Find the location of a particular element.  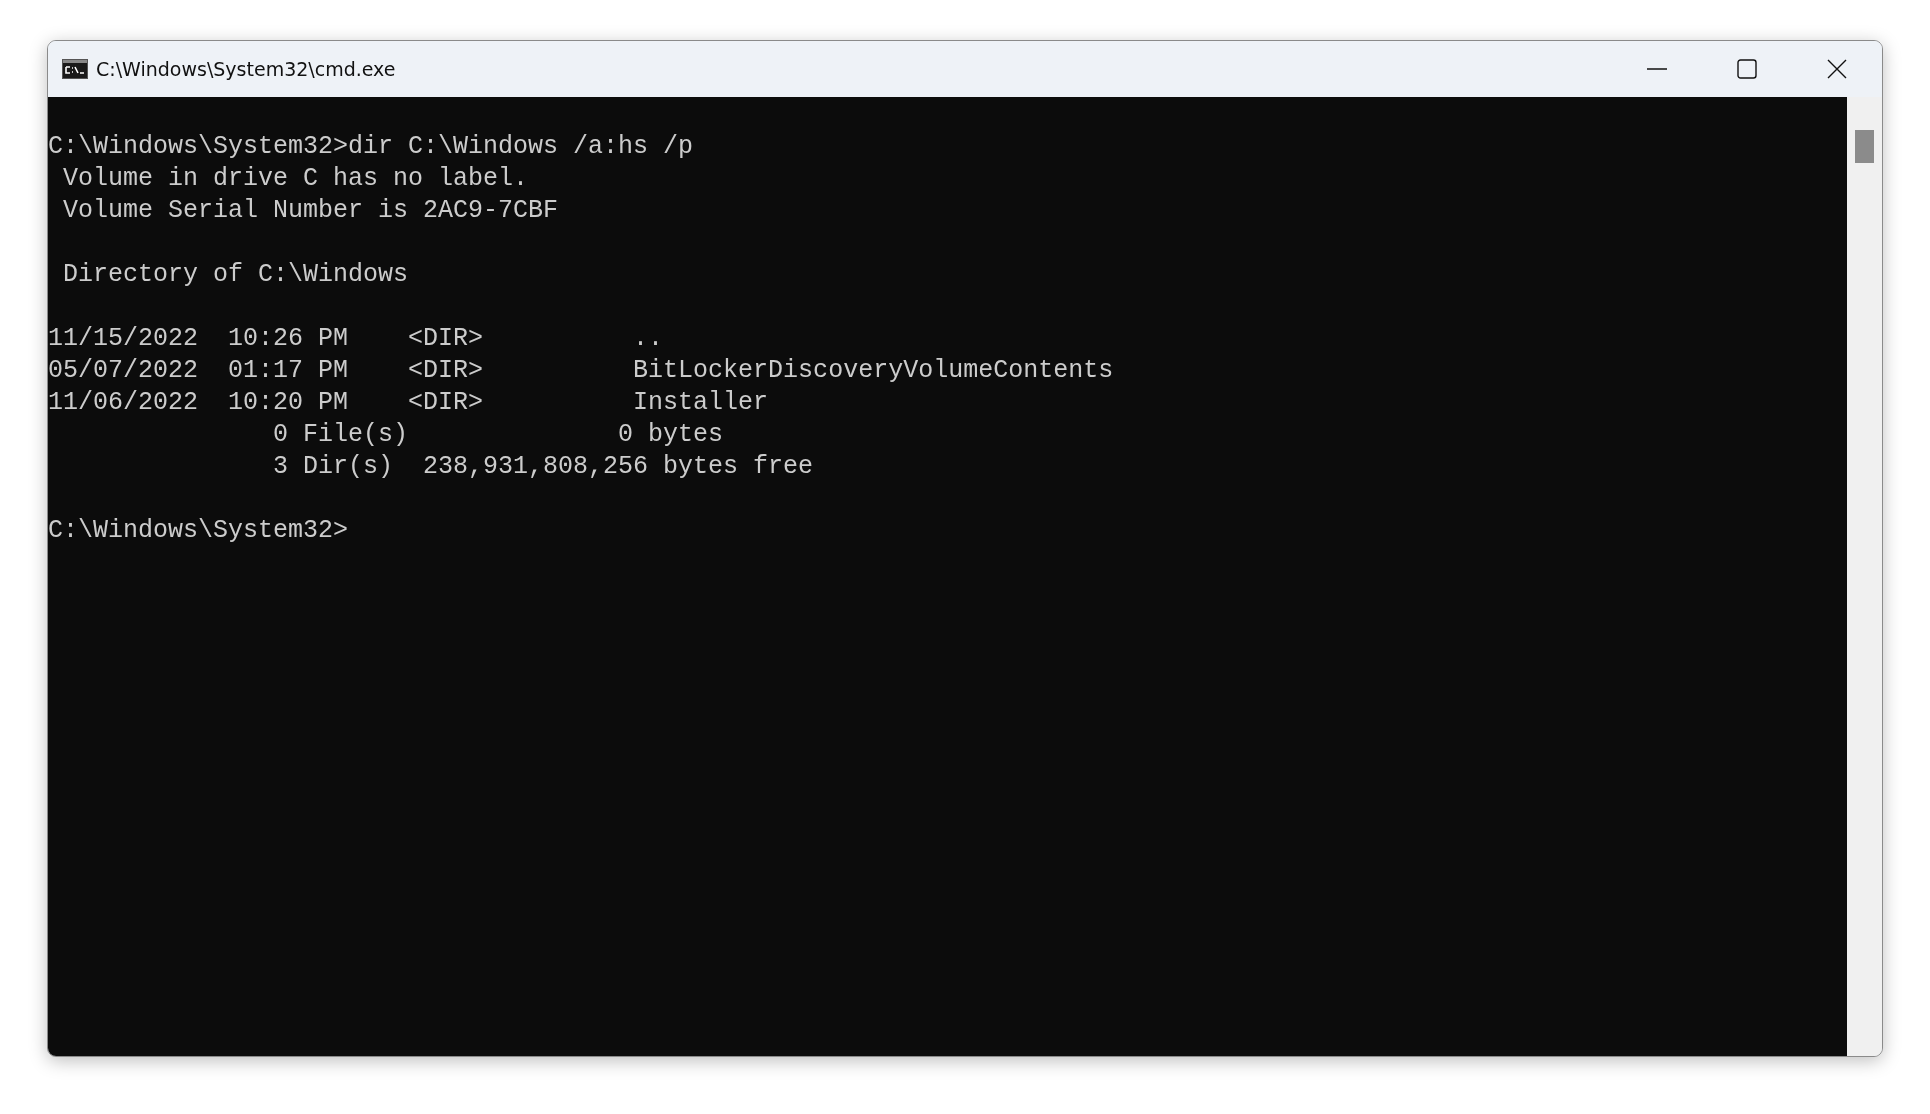

console-app-icon is located at coordinates (75, 69).